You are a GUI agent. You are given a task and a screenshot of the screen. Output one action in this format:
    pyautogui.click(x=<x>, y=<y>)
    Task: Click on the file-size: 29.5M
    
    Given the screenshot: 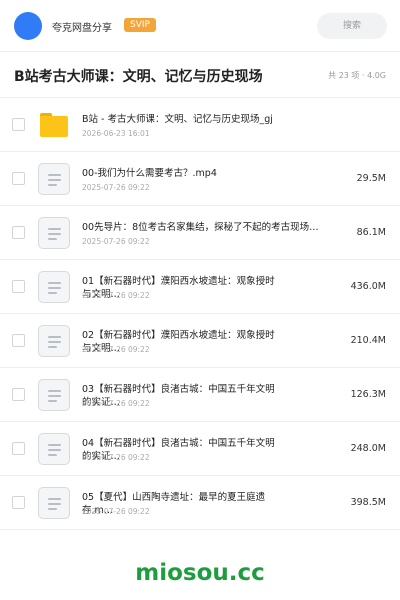 What is the action you would take?
    pyautogui.click(x=371, y=178)
    